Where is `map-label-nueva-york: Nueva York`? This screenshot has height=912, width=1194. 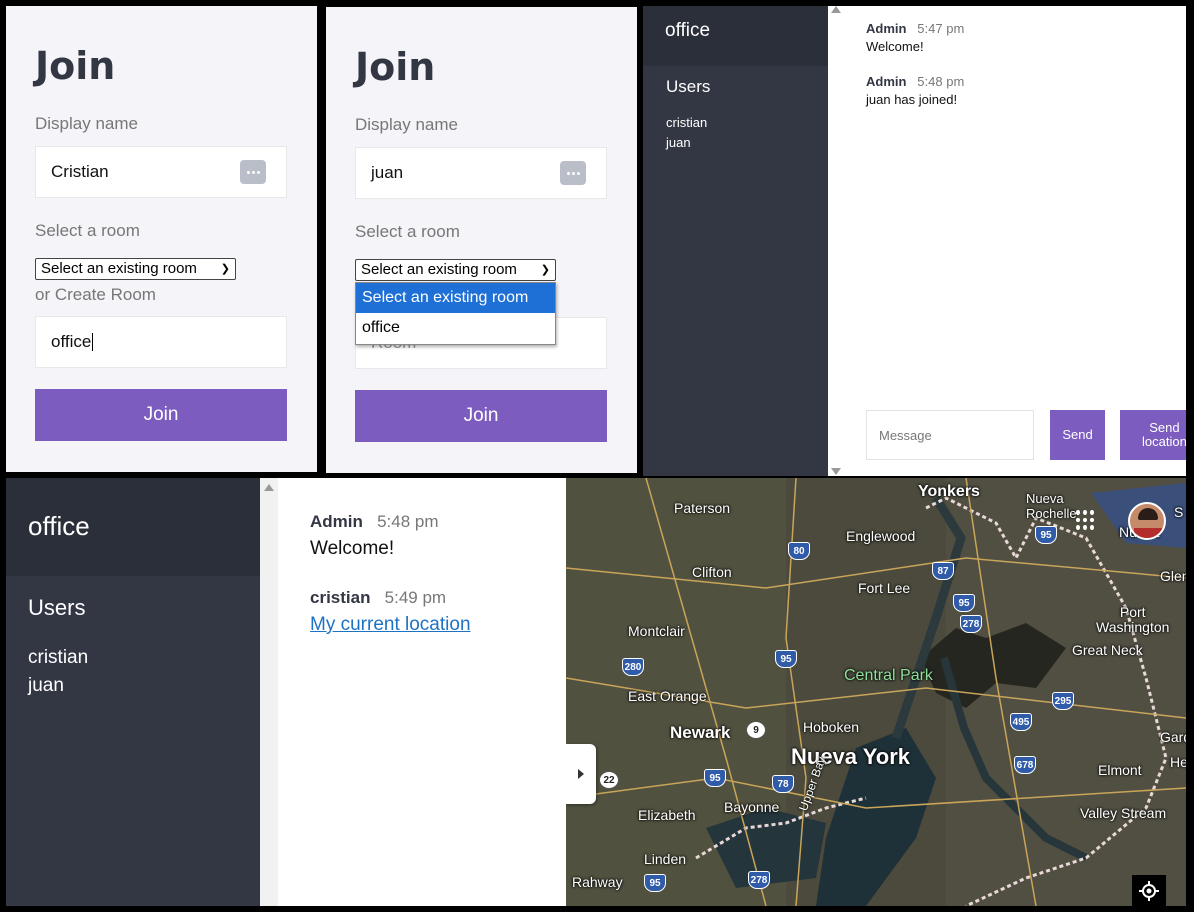 map-label-nueva-york: Nueva York is located at coordinates (851, 756).